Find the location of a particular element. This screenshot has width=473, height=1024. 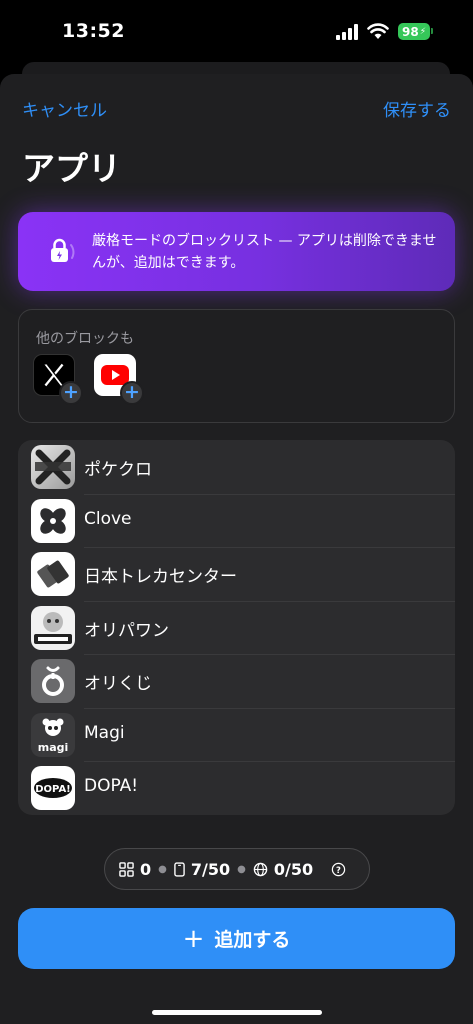

cancel-button: キャンセル is located at coordinates (64, 108).